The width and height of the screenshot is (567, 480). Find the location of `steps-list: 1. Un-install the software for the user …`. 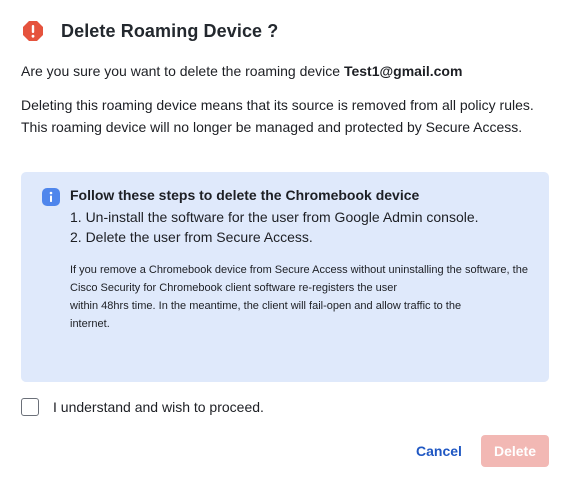

steps-list: 1. Un-install the software for the user … is located at coordinates (274, 227).